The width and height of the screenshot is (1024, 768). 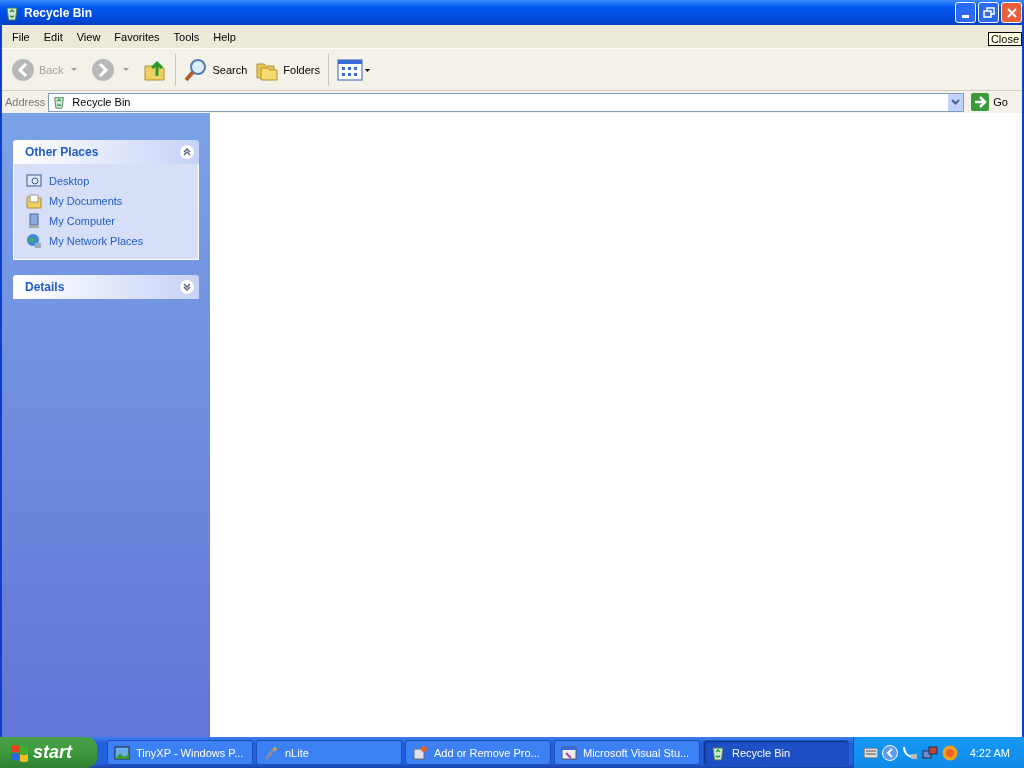 What do you see at coordinates (187, 152) in the screenshot?
I see `collapse-icon` at bounding box center [187, 152].